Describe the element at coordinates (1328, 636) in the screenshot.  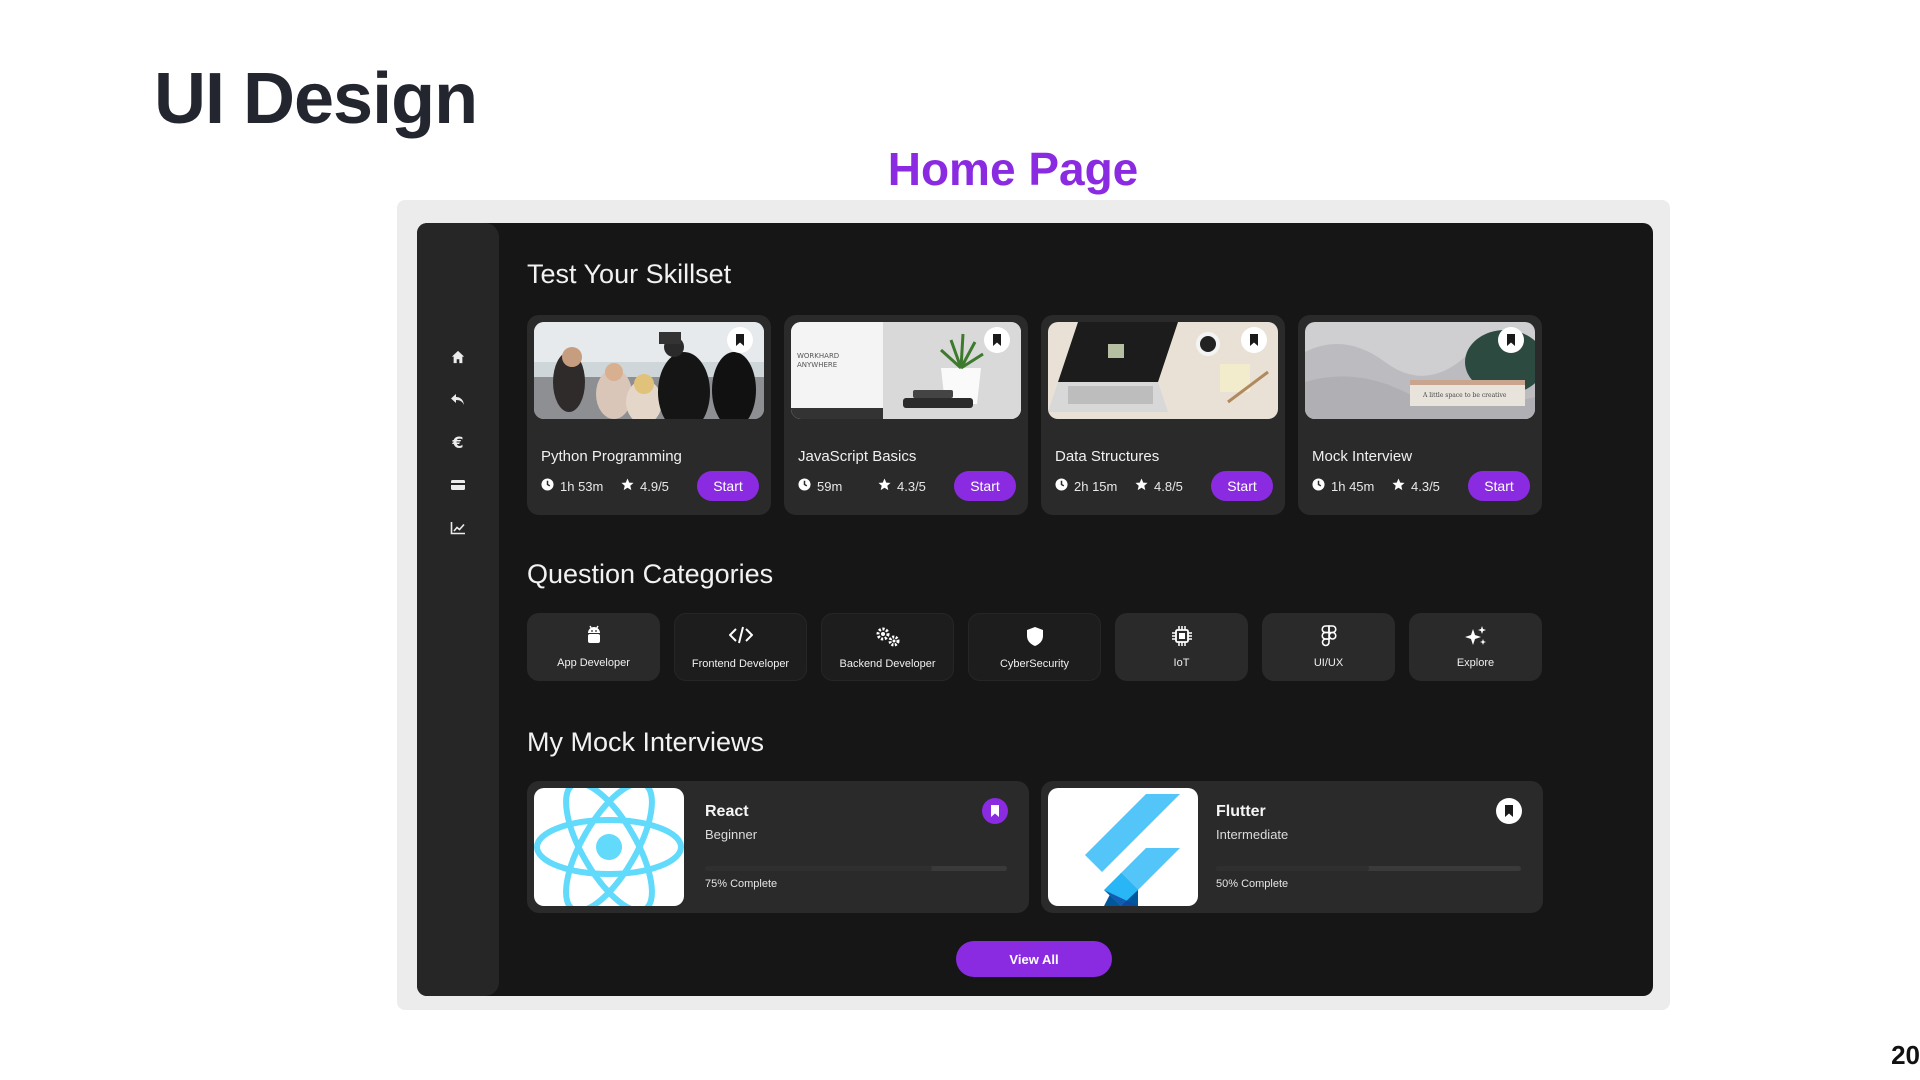
I see `figma-icon` at that location.